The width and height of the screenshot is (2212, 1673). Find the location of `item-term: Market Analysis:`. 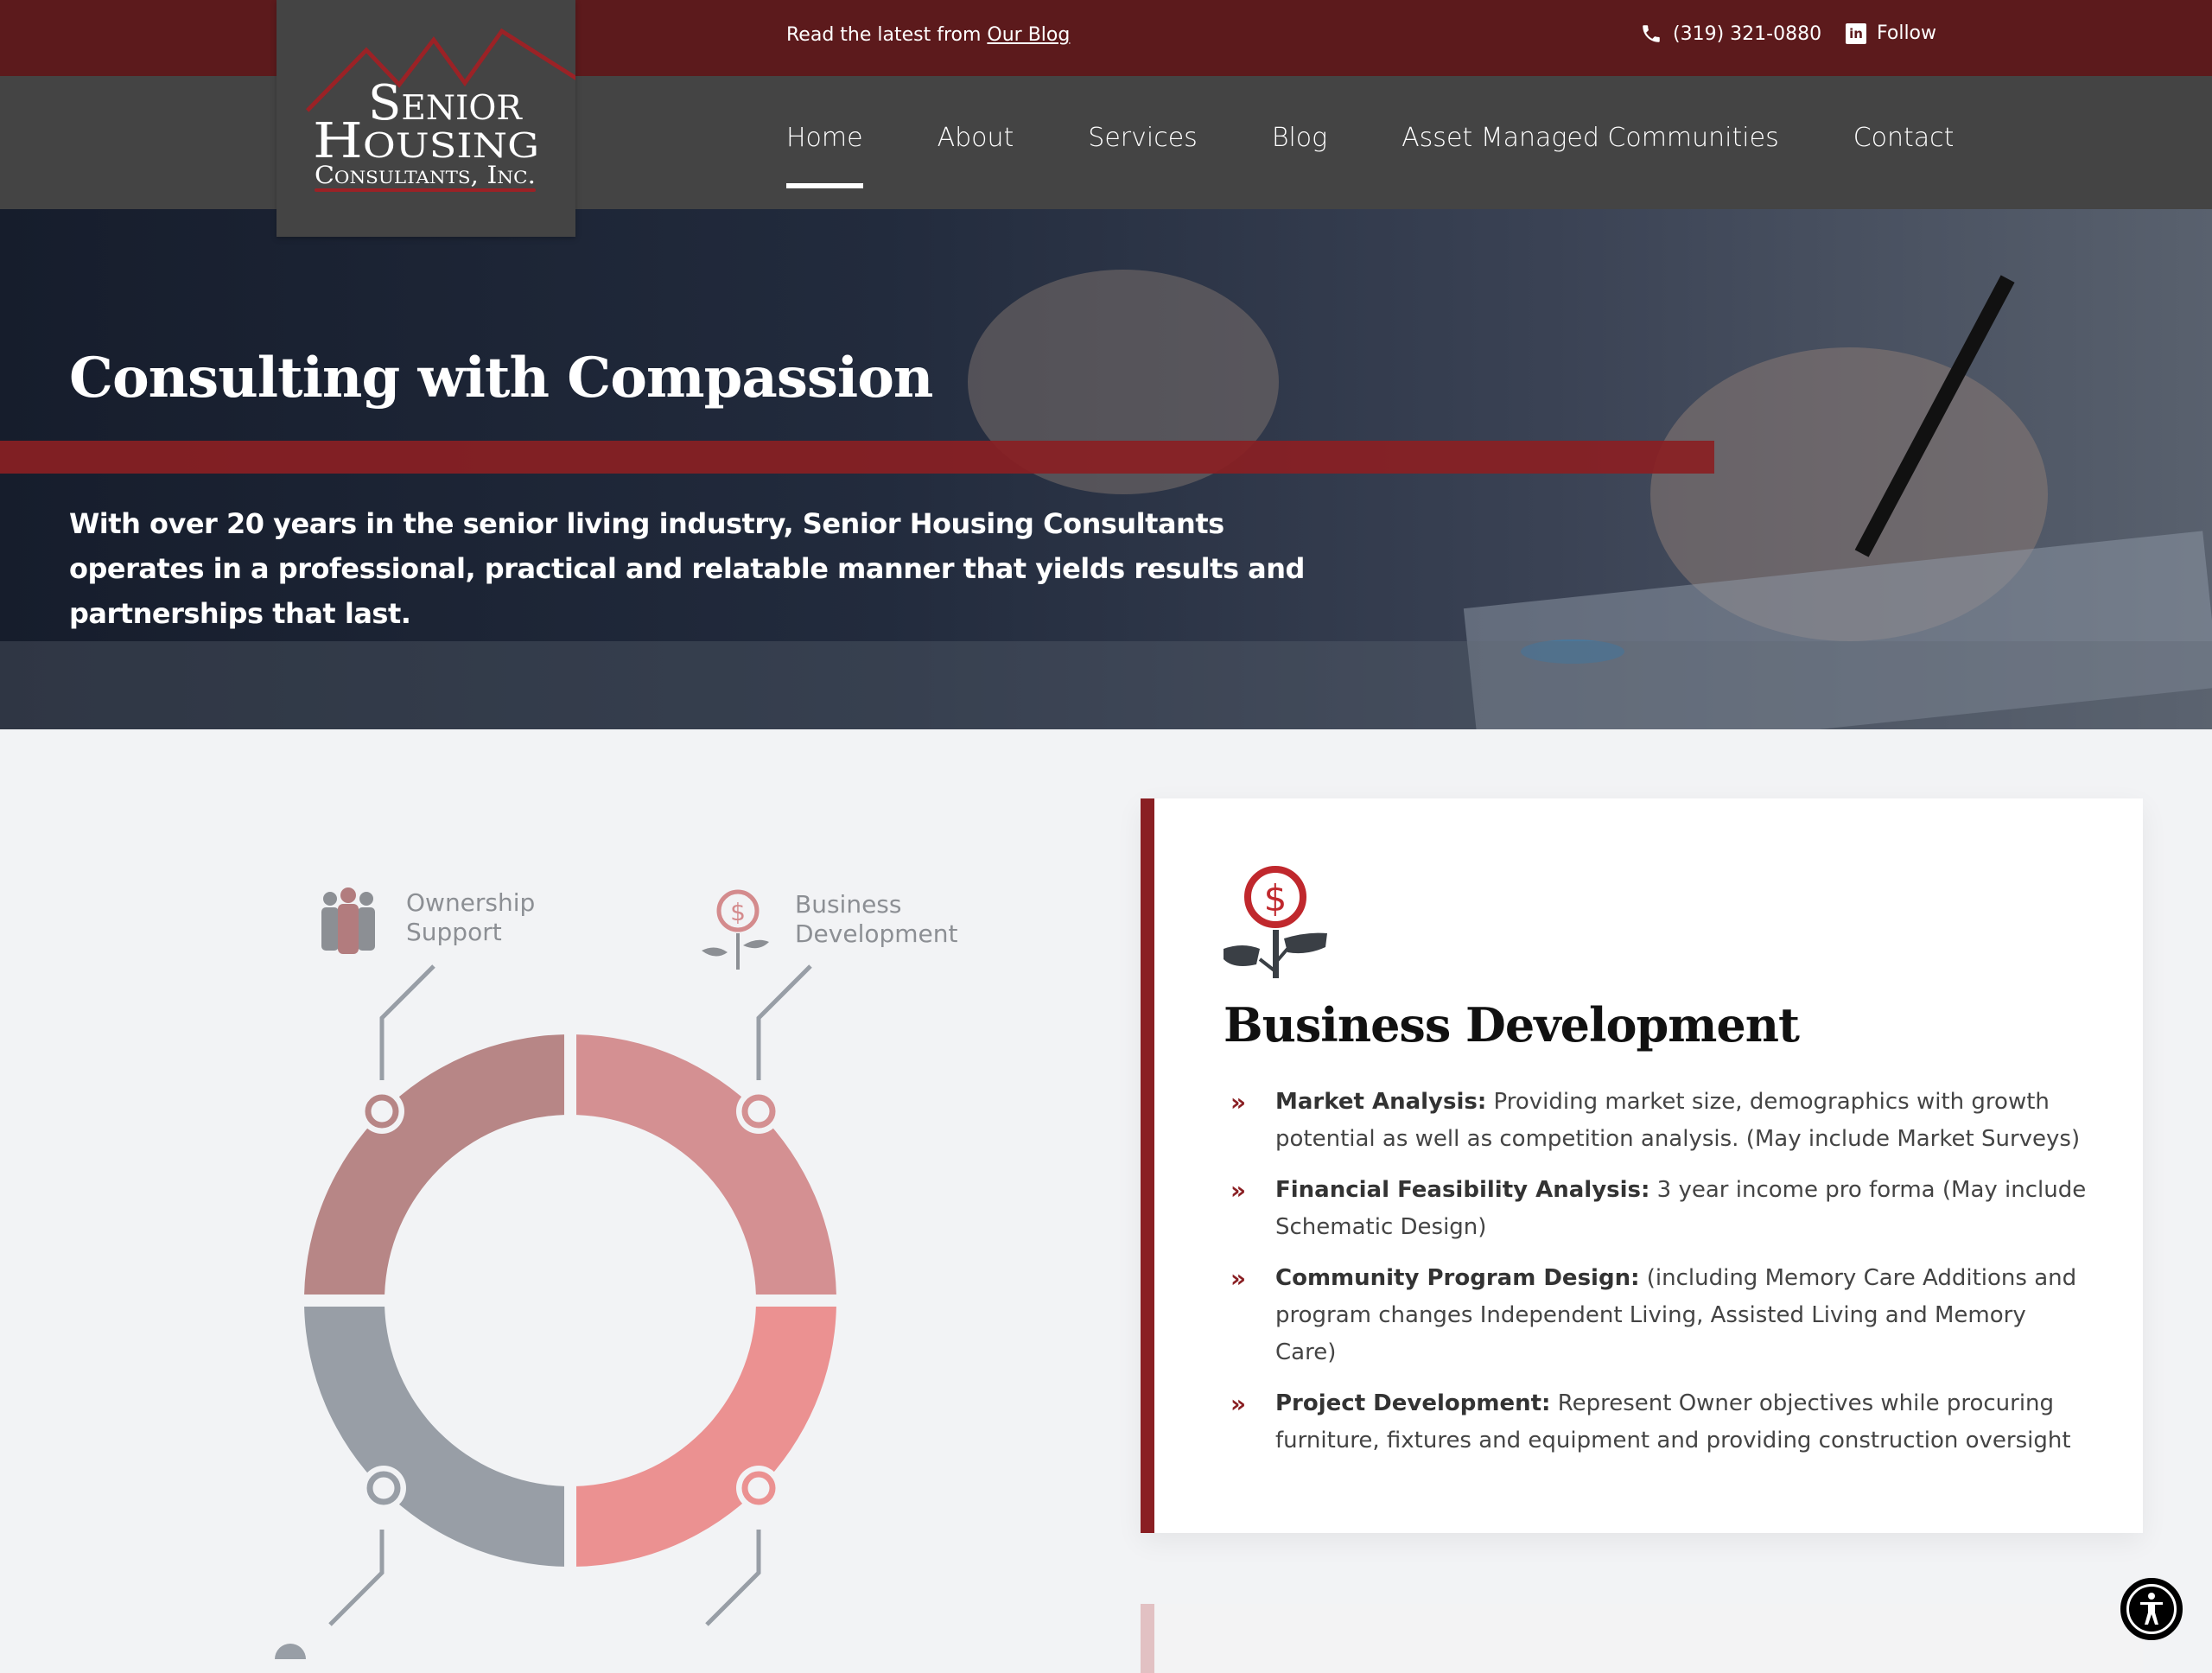

item-term: Market Analysis: is located at coordinates (1381, 1102).